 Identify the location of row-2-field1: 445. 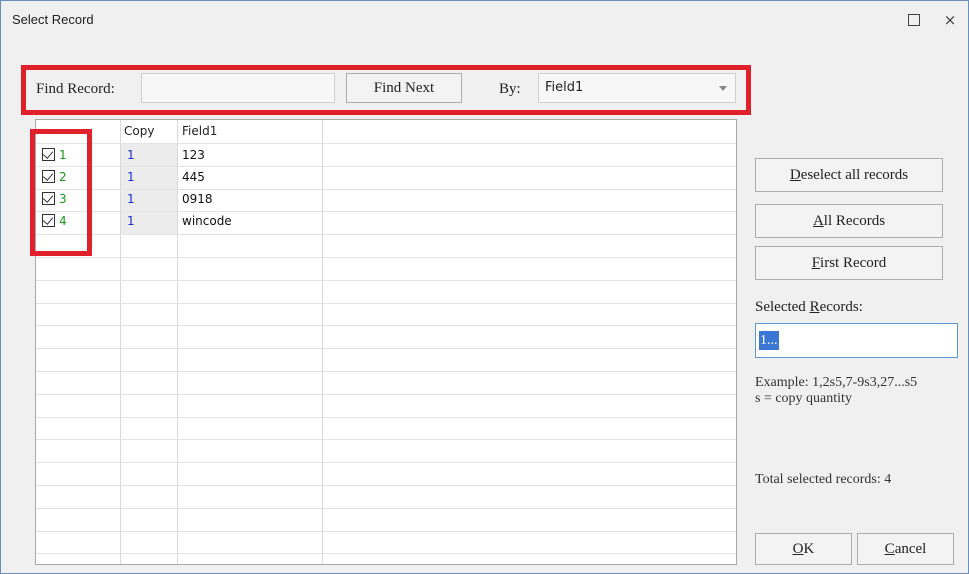
(193, 177).